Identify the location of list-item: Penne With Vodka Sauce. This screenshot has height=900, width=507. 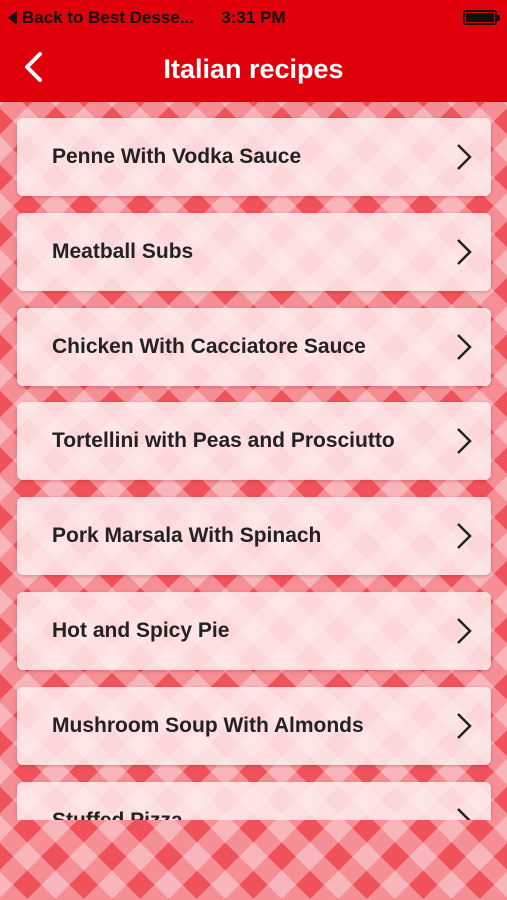
(254, 157).